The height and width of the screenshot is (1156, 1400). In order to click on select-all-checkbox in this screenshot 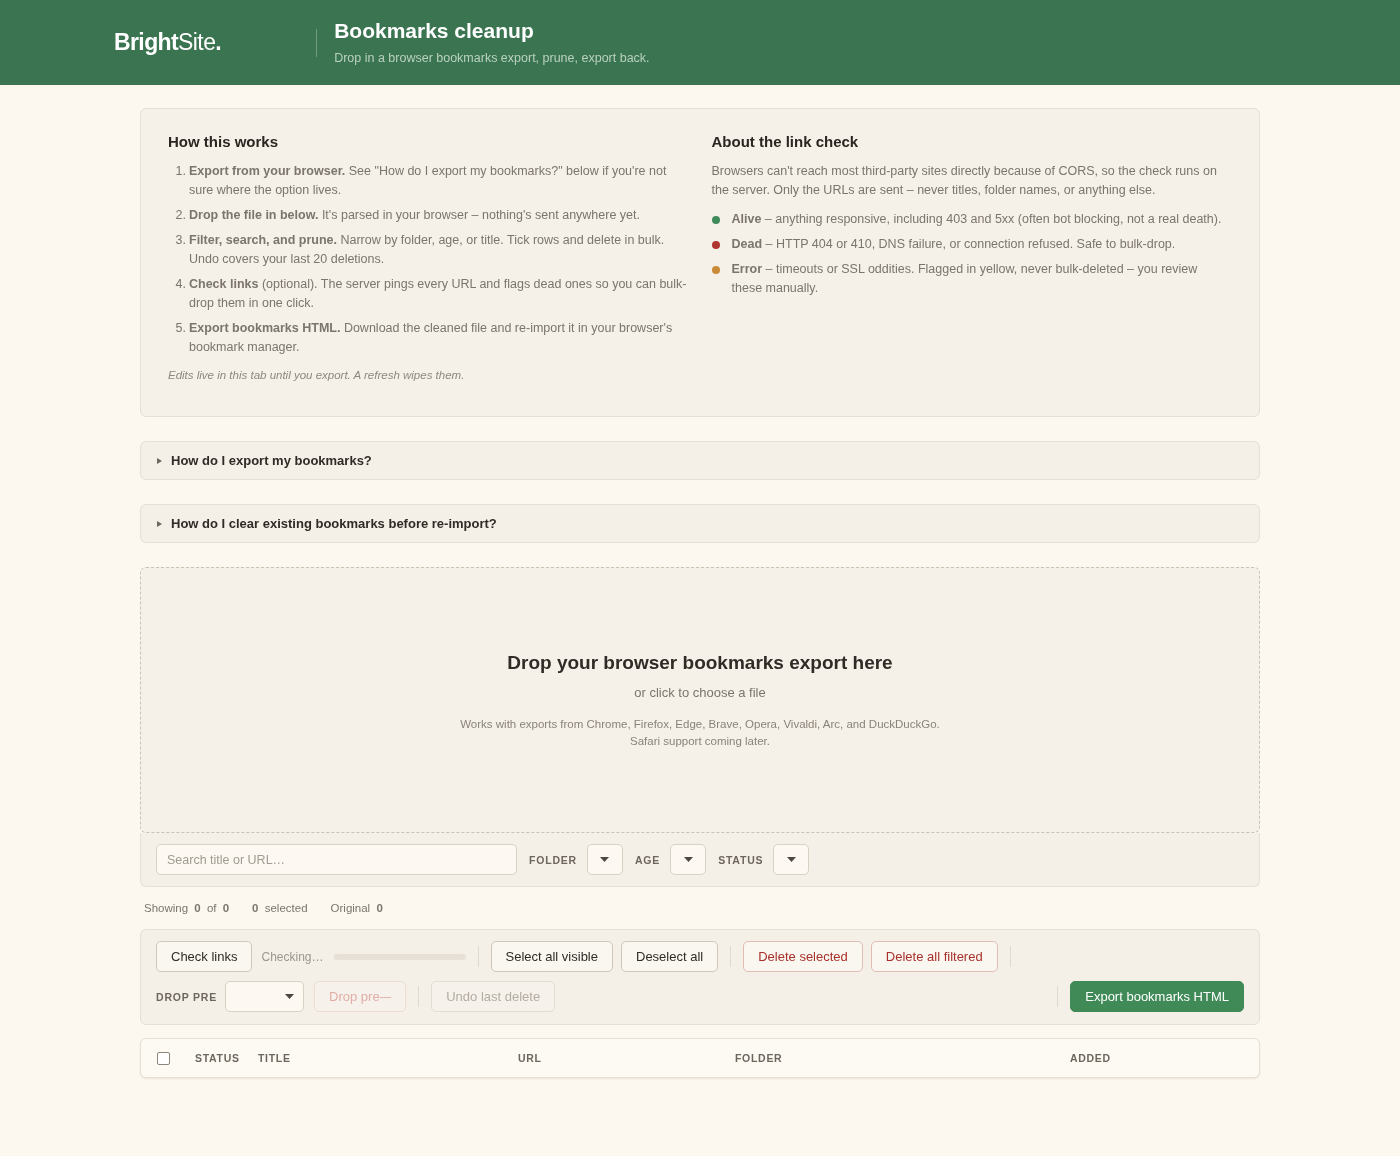, I will do `click(163, 1058)`.